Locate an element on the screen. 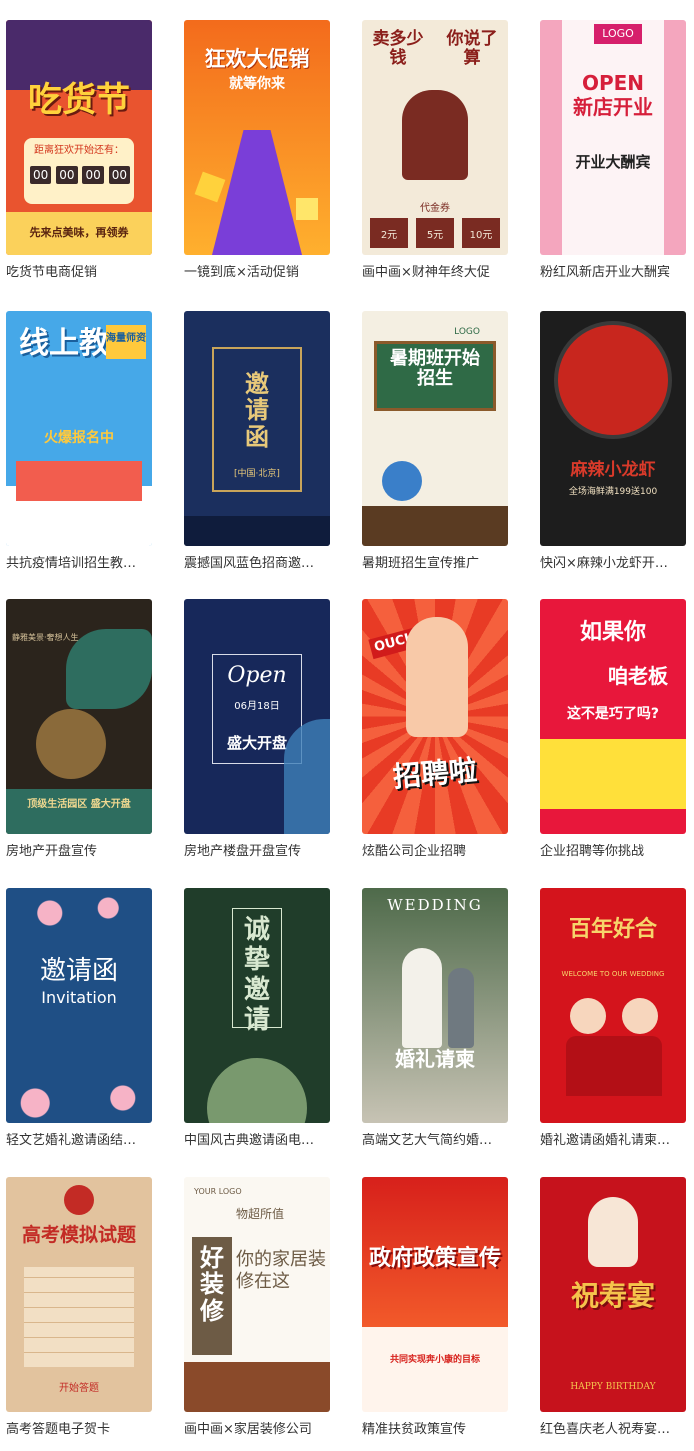  overlay-sub: 开始答题 is located at coordinates (79, 1388).